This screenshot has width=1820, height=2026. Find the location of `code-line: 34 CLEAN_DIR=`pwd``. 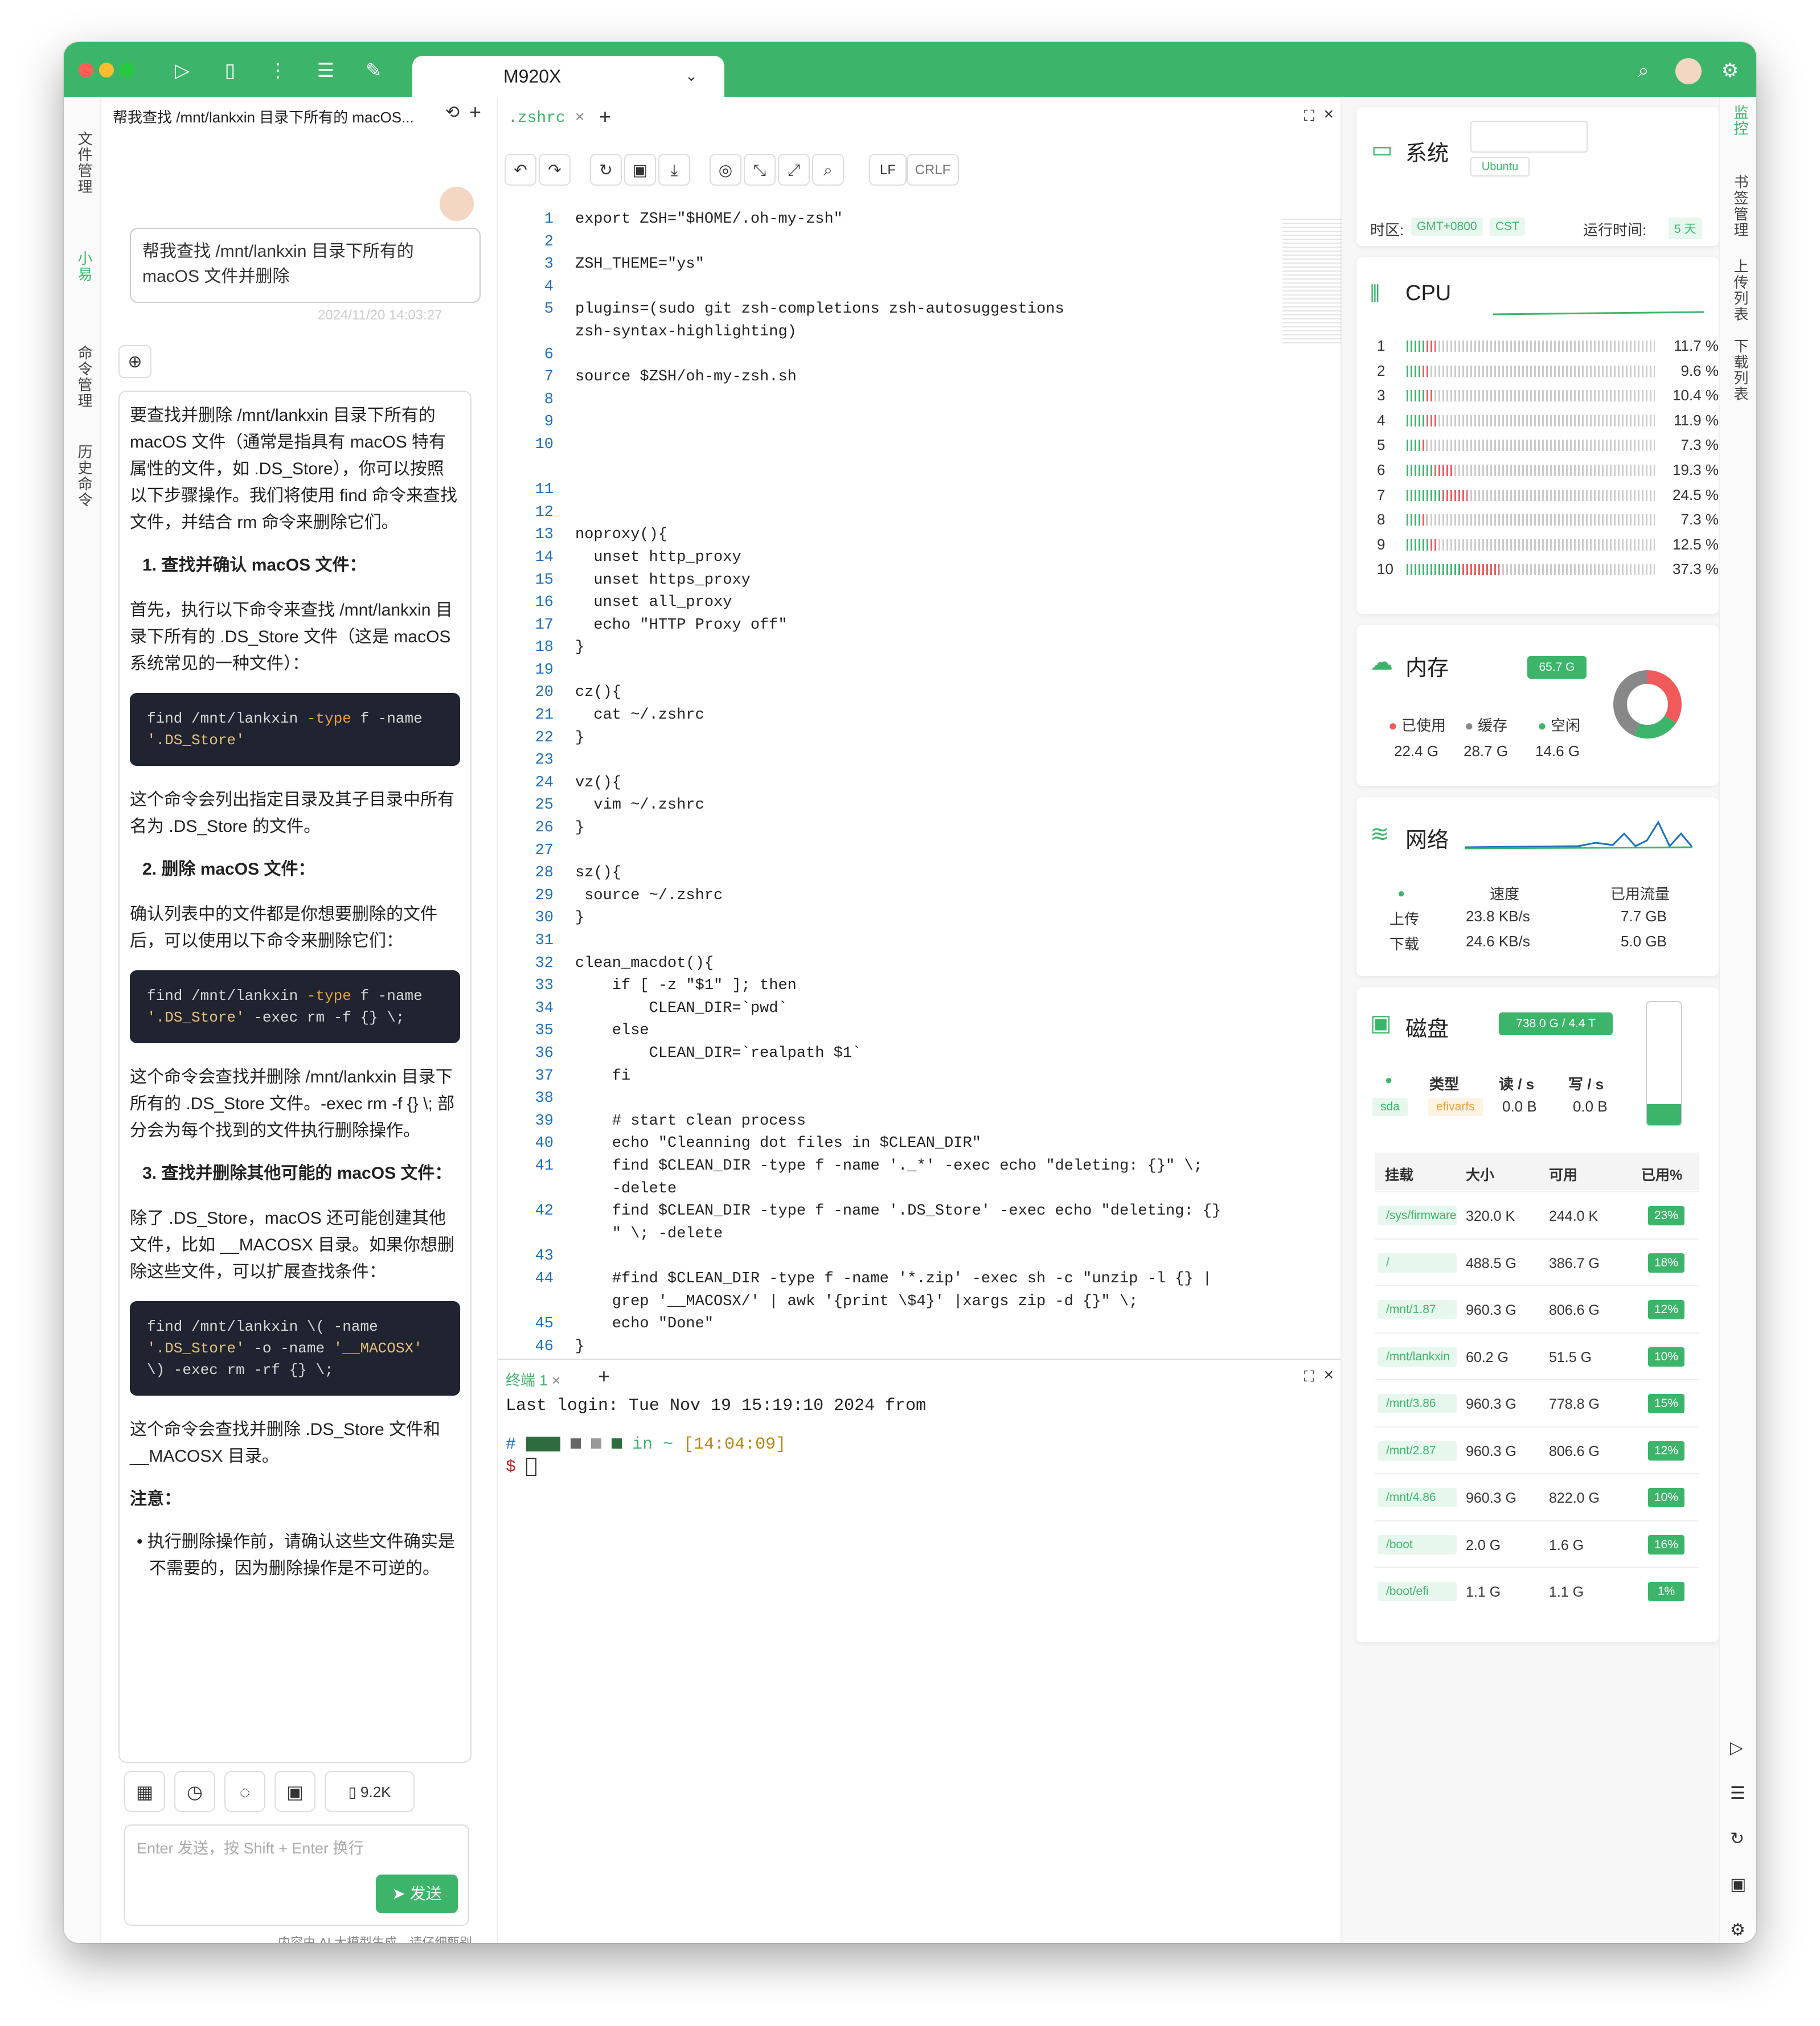

code-line: 34 CLEAN_DIR=`pwd` is located at coordinates (896, 1009).